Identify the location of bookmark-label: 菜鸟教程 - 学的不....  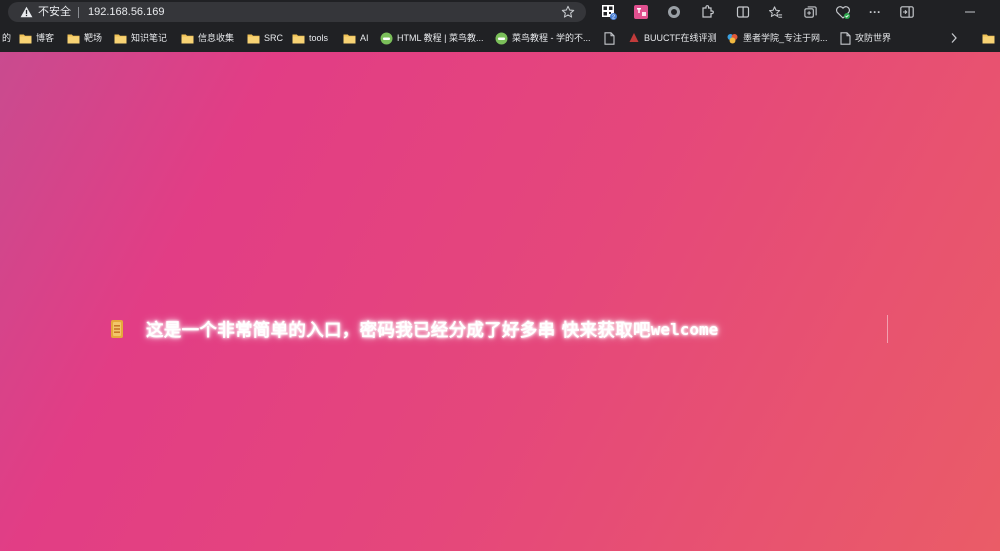
(551, 38).